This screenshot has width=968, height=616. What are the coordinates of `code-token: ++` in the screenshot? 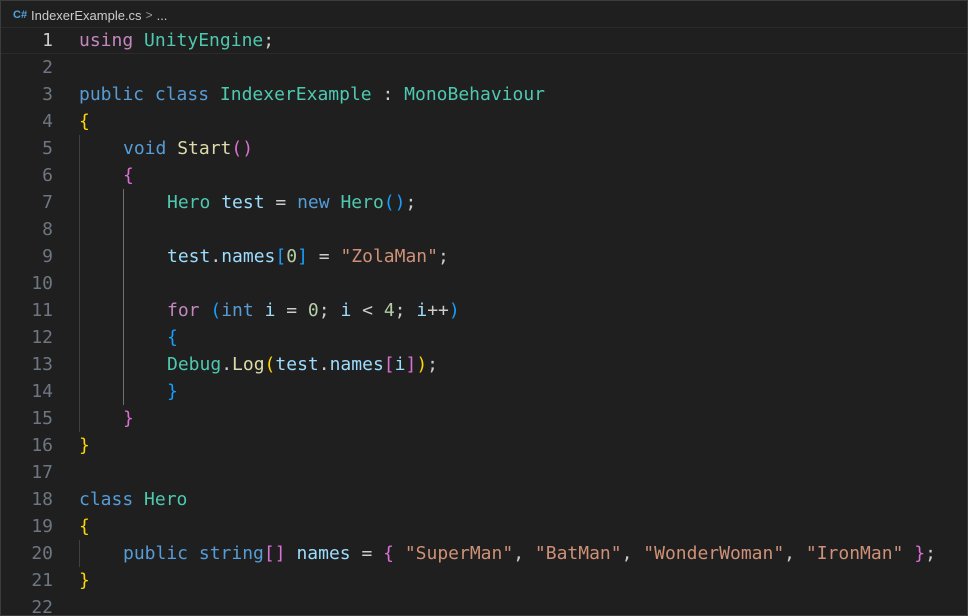 It's located at (438, 310).